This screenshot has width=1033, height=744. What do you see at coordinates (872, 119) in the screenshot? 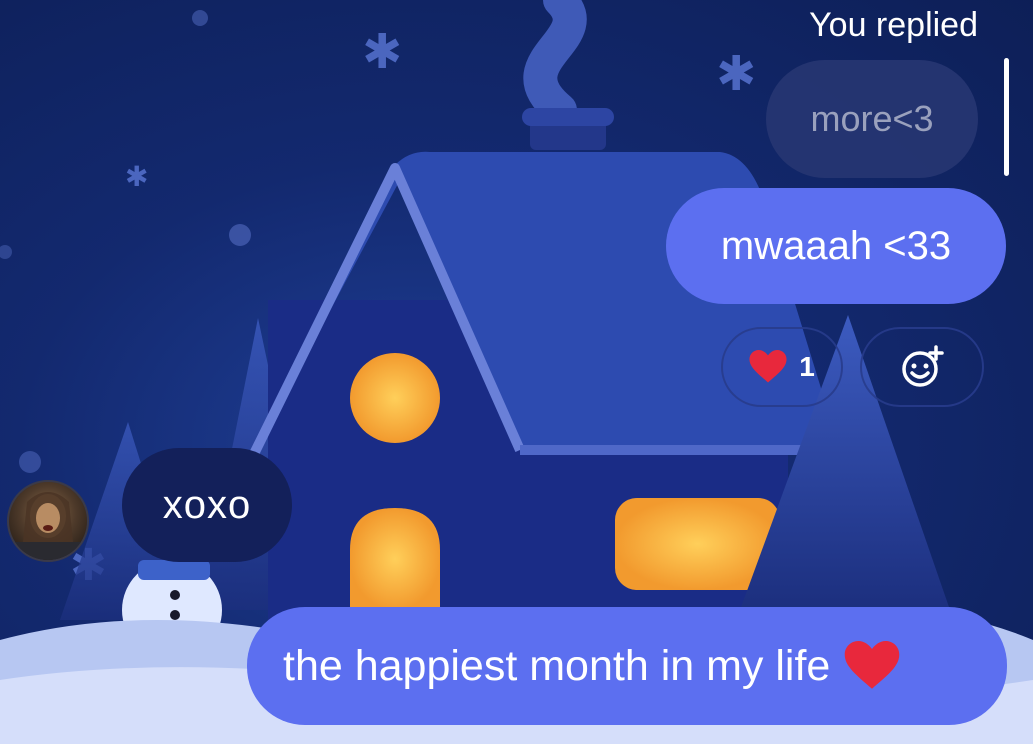
I see `replied-to-message: more<3` at bounding box center [872, 119].